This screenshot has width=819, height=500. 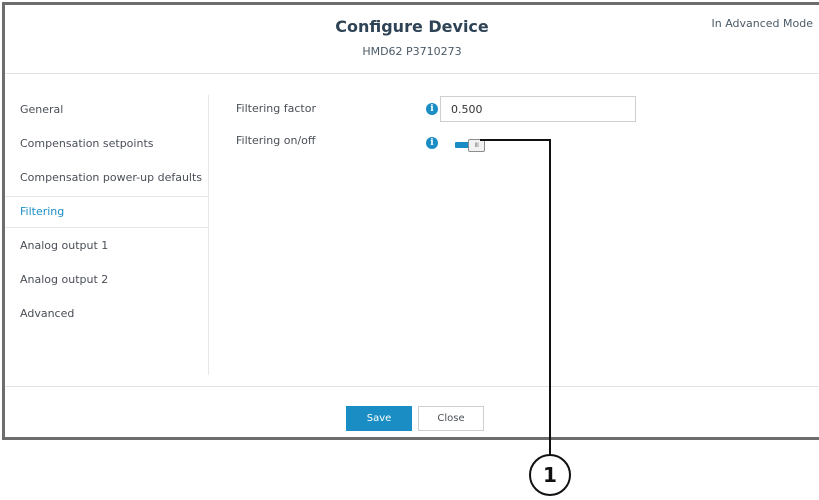 I want to click on filtering-factor-label: Filtering factor, so click(x=276, y=108).